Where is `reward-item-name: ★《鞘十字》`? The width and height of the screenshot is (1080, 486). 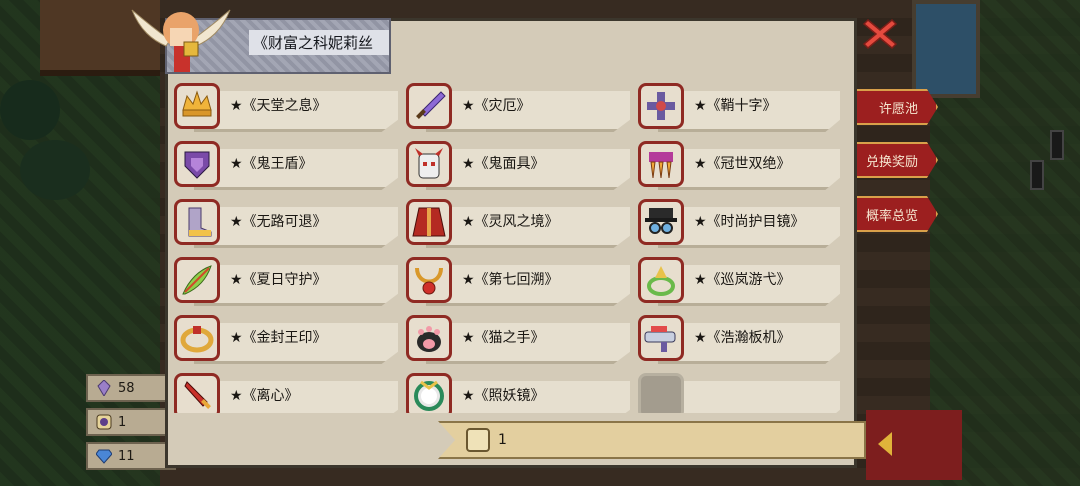
reward-item-name: ★《鞘十字》 is located at coordinates (735, 106).